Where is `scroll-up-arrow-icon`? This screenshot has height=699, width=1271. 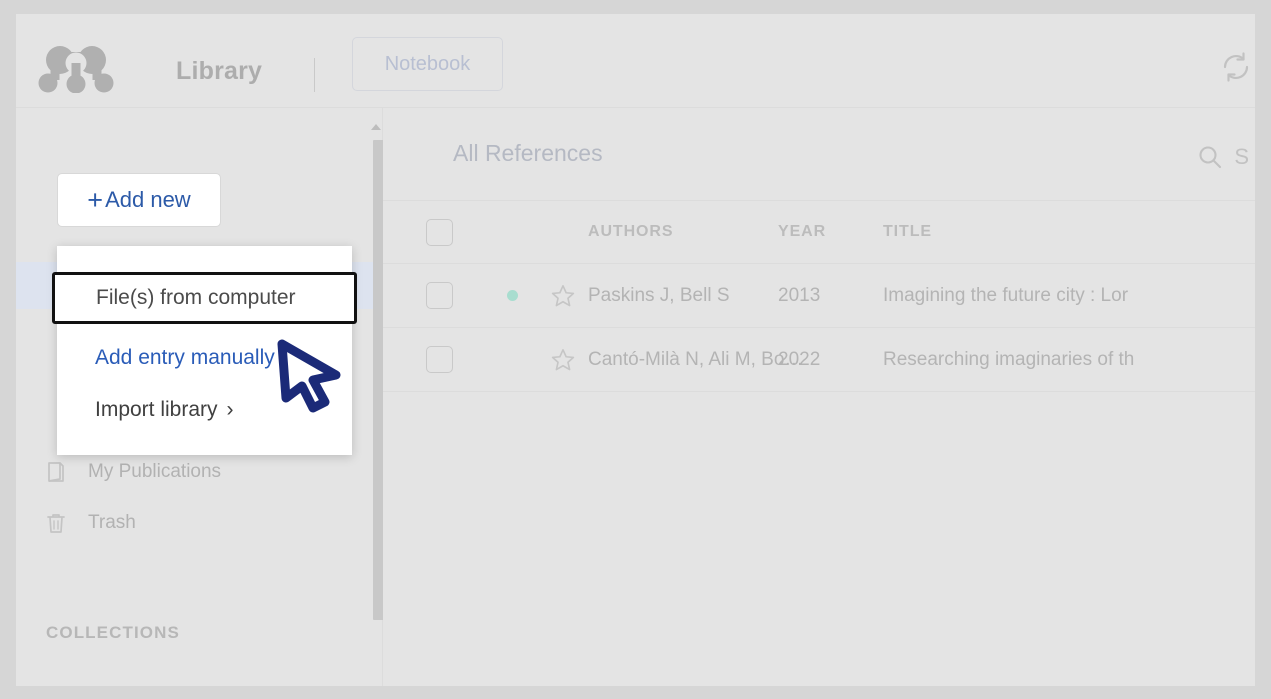 scroll-up-arrow-icon is located at coordinates (376, 127).